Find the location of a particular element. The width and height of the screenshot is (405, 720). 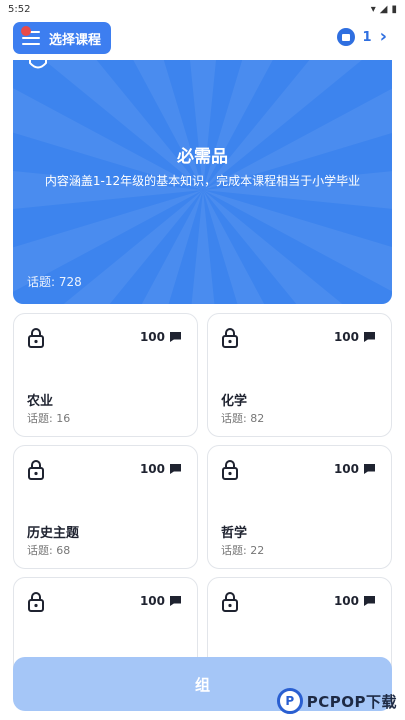

course-name: 农业 is located at coordinates (40, 401).